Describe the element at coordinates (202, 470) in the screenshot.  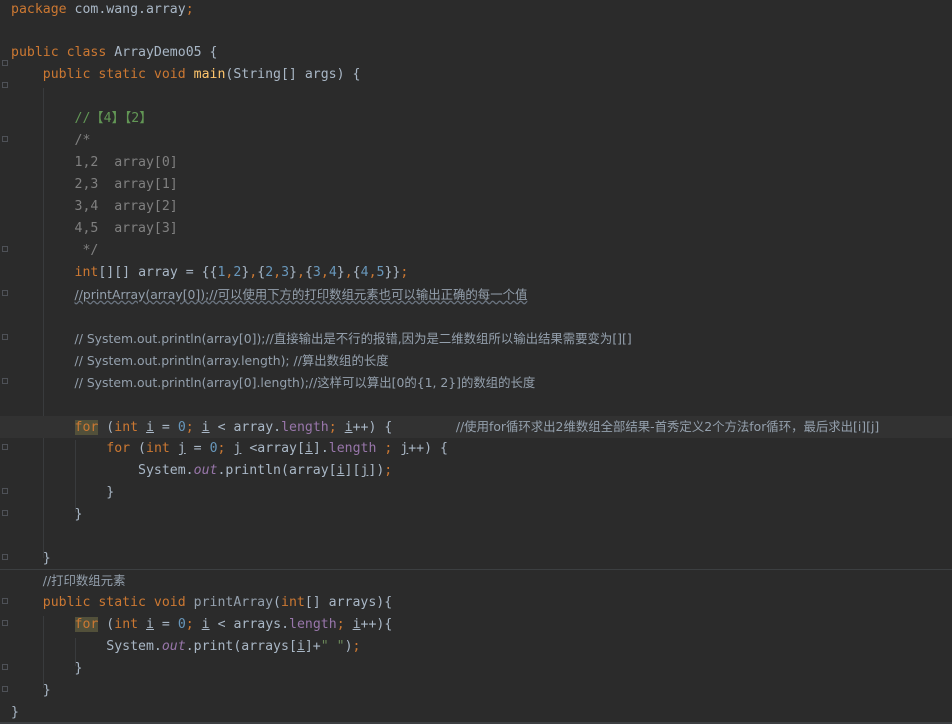
I see `code-line-println: System.out.println(array[i][j]);` at that location.